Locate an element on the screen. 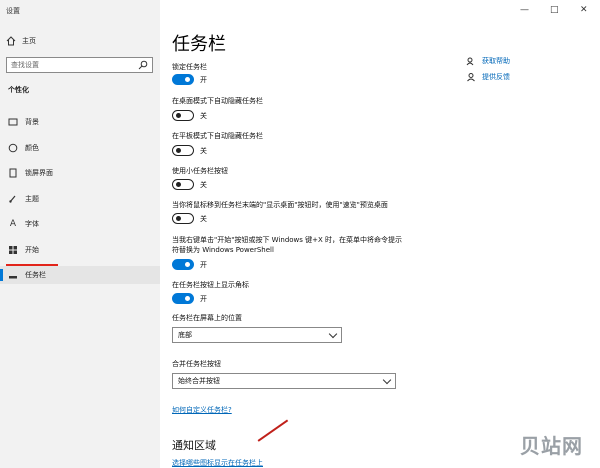  sidebar-item-themes: 主题 is located at coordinates (80, 199).